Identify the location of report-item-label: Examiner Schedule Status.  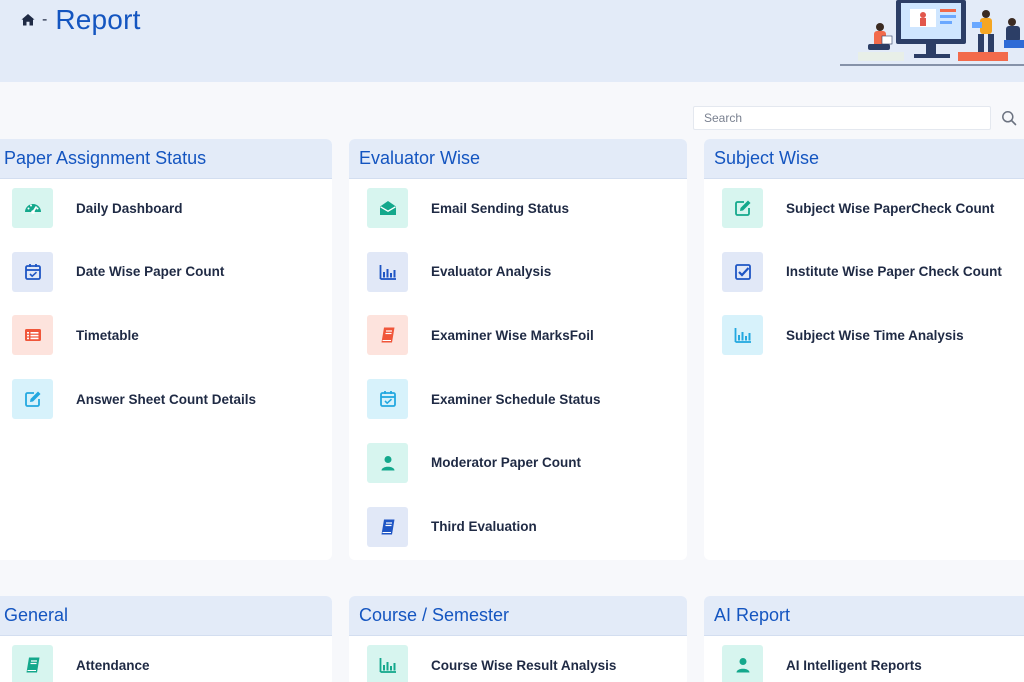
(516, 399).